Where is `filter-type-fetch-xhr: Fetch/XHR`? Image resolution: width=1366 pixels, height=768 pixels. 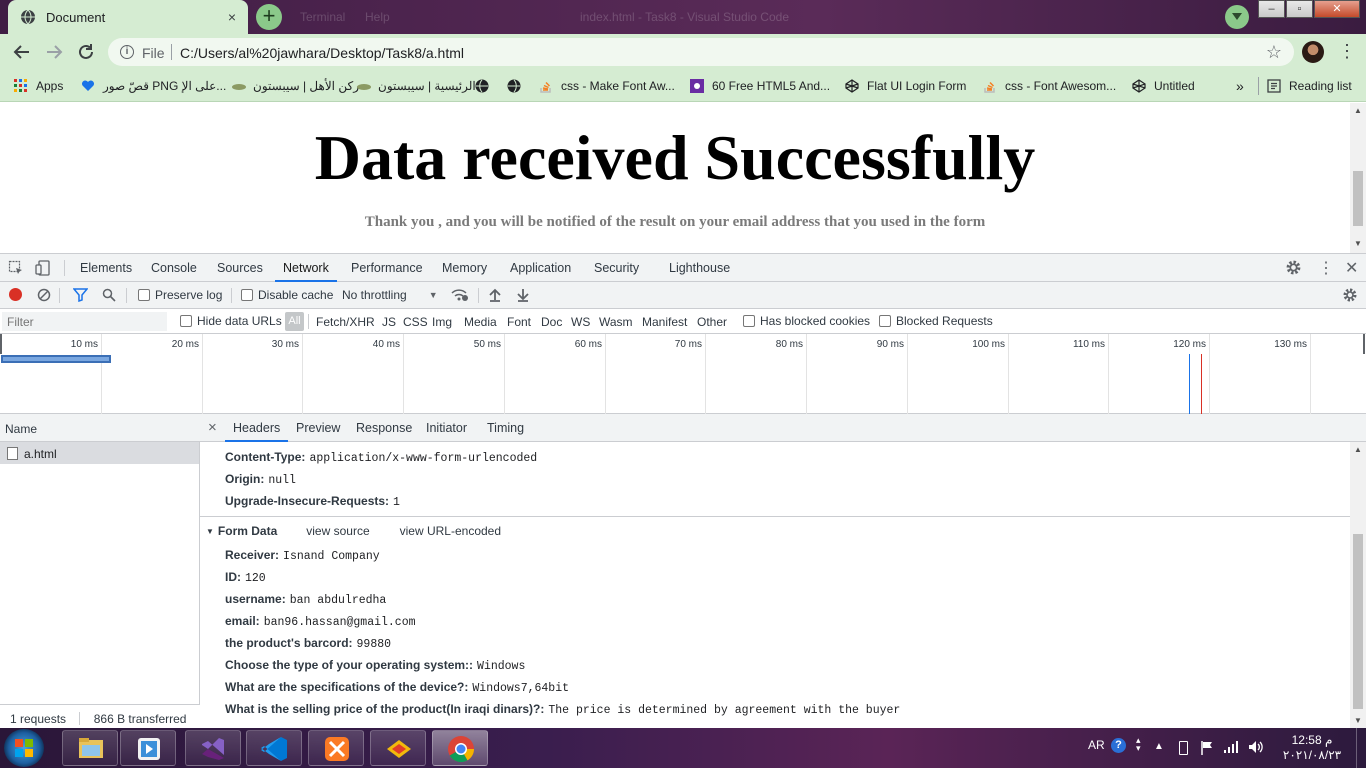 filter-type-fetch-xhr: Fetch/XHR is located at coordinates (345, 322).